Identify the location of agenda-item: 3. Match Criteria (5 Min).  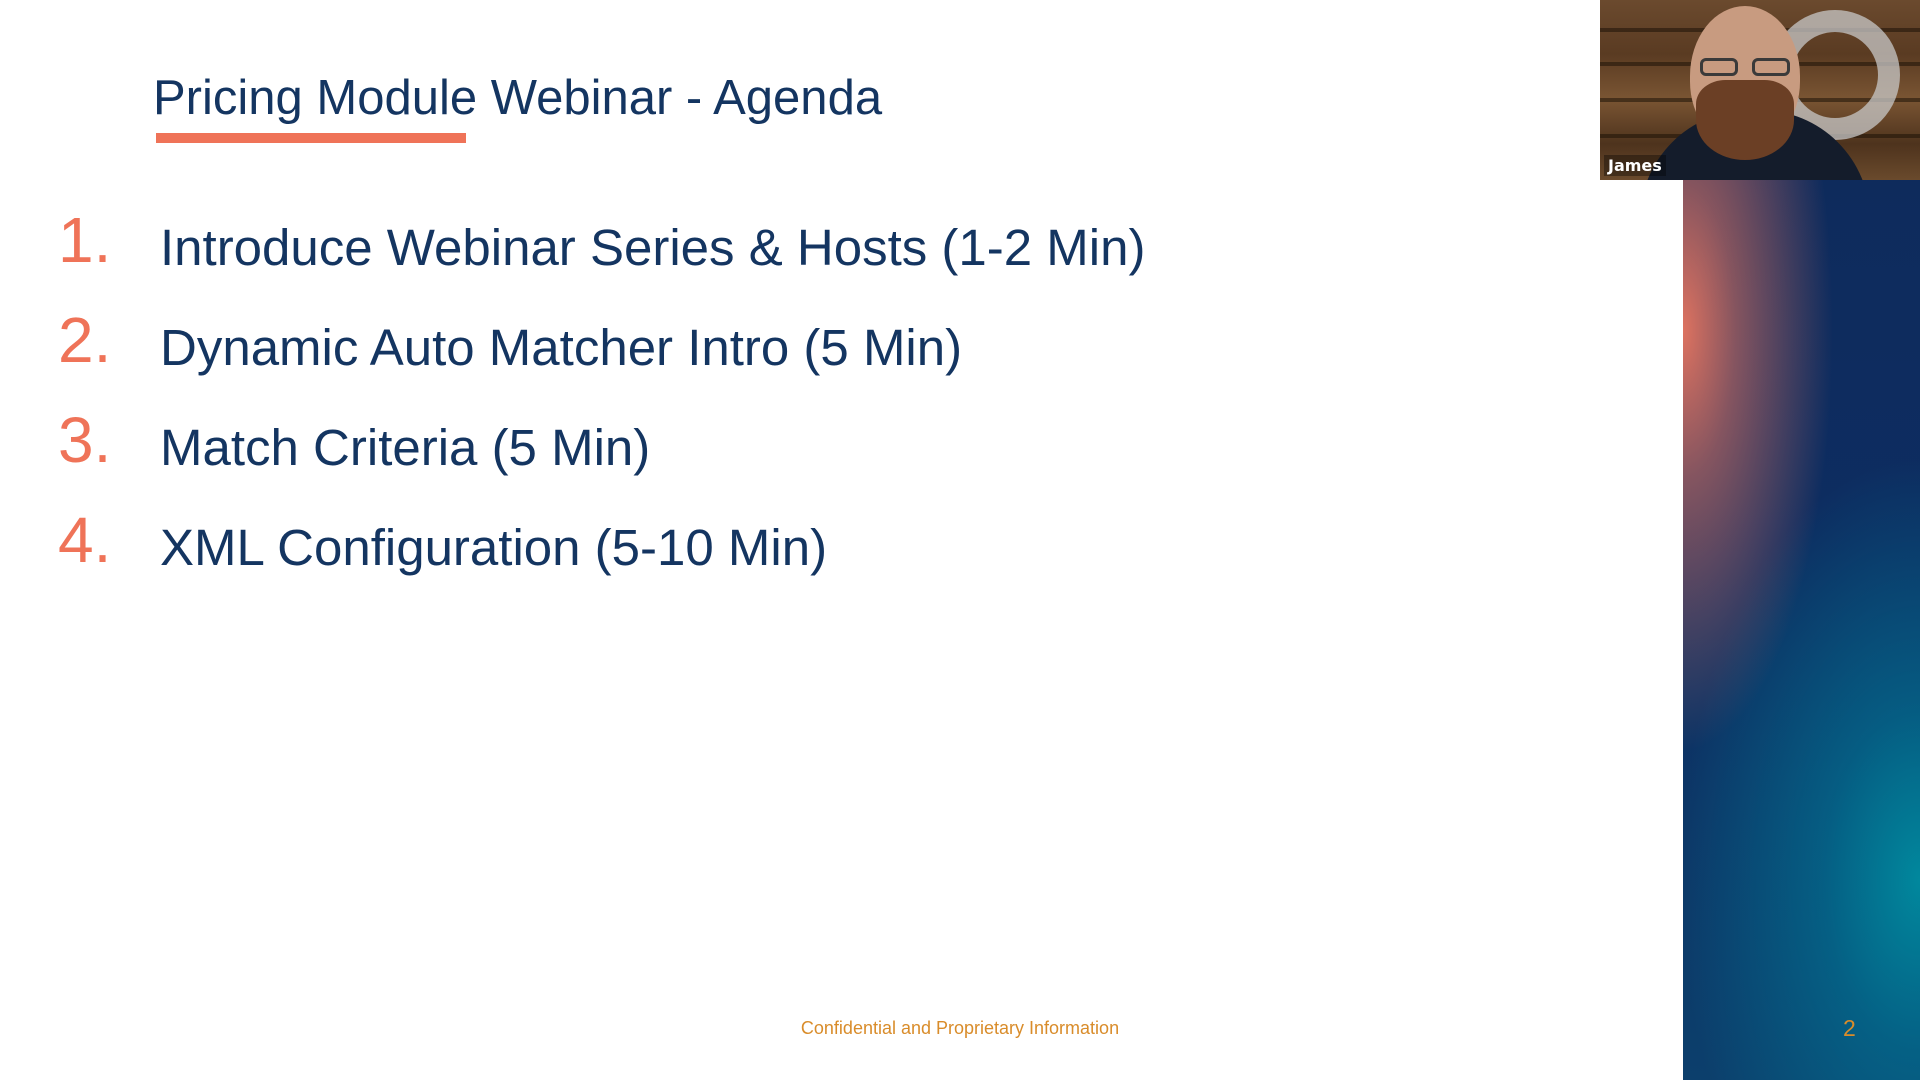
(700, 440).